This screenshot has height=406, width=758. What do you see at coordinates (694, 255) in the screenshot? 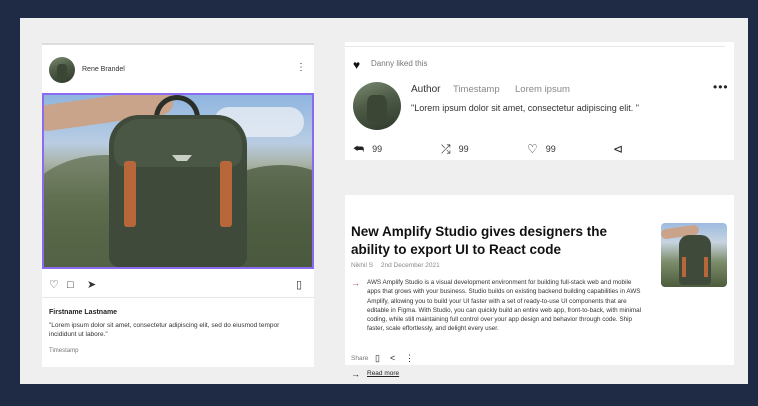
I see `article-thumbnail` at bounding box center [694, 255].